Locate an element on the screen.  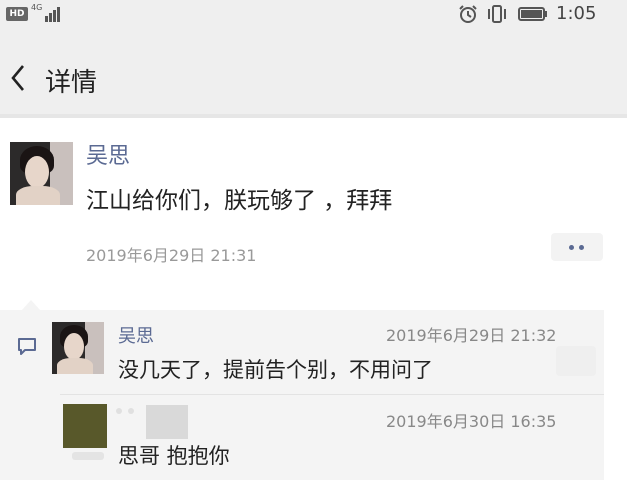
divider is located at coordinates (313, 116).